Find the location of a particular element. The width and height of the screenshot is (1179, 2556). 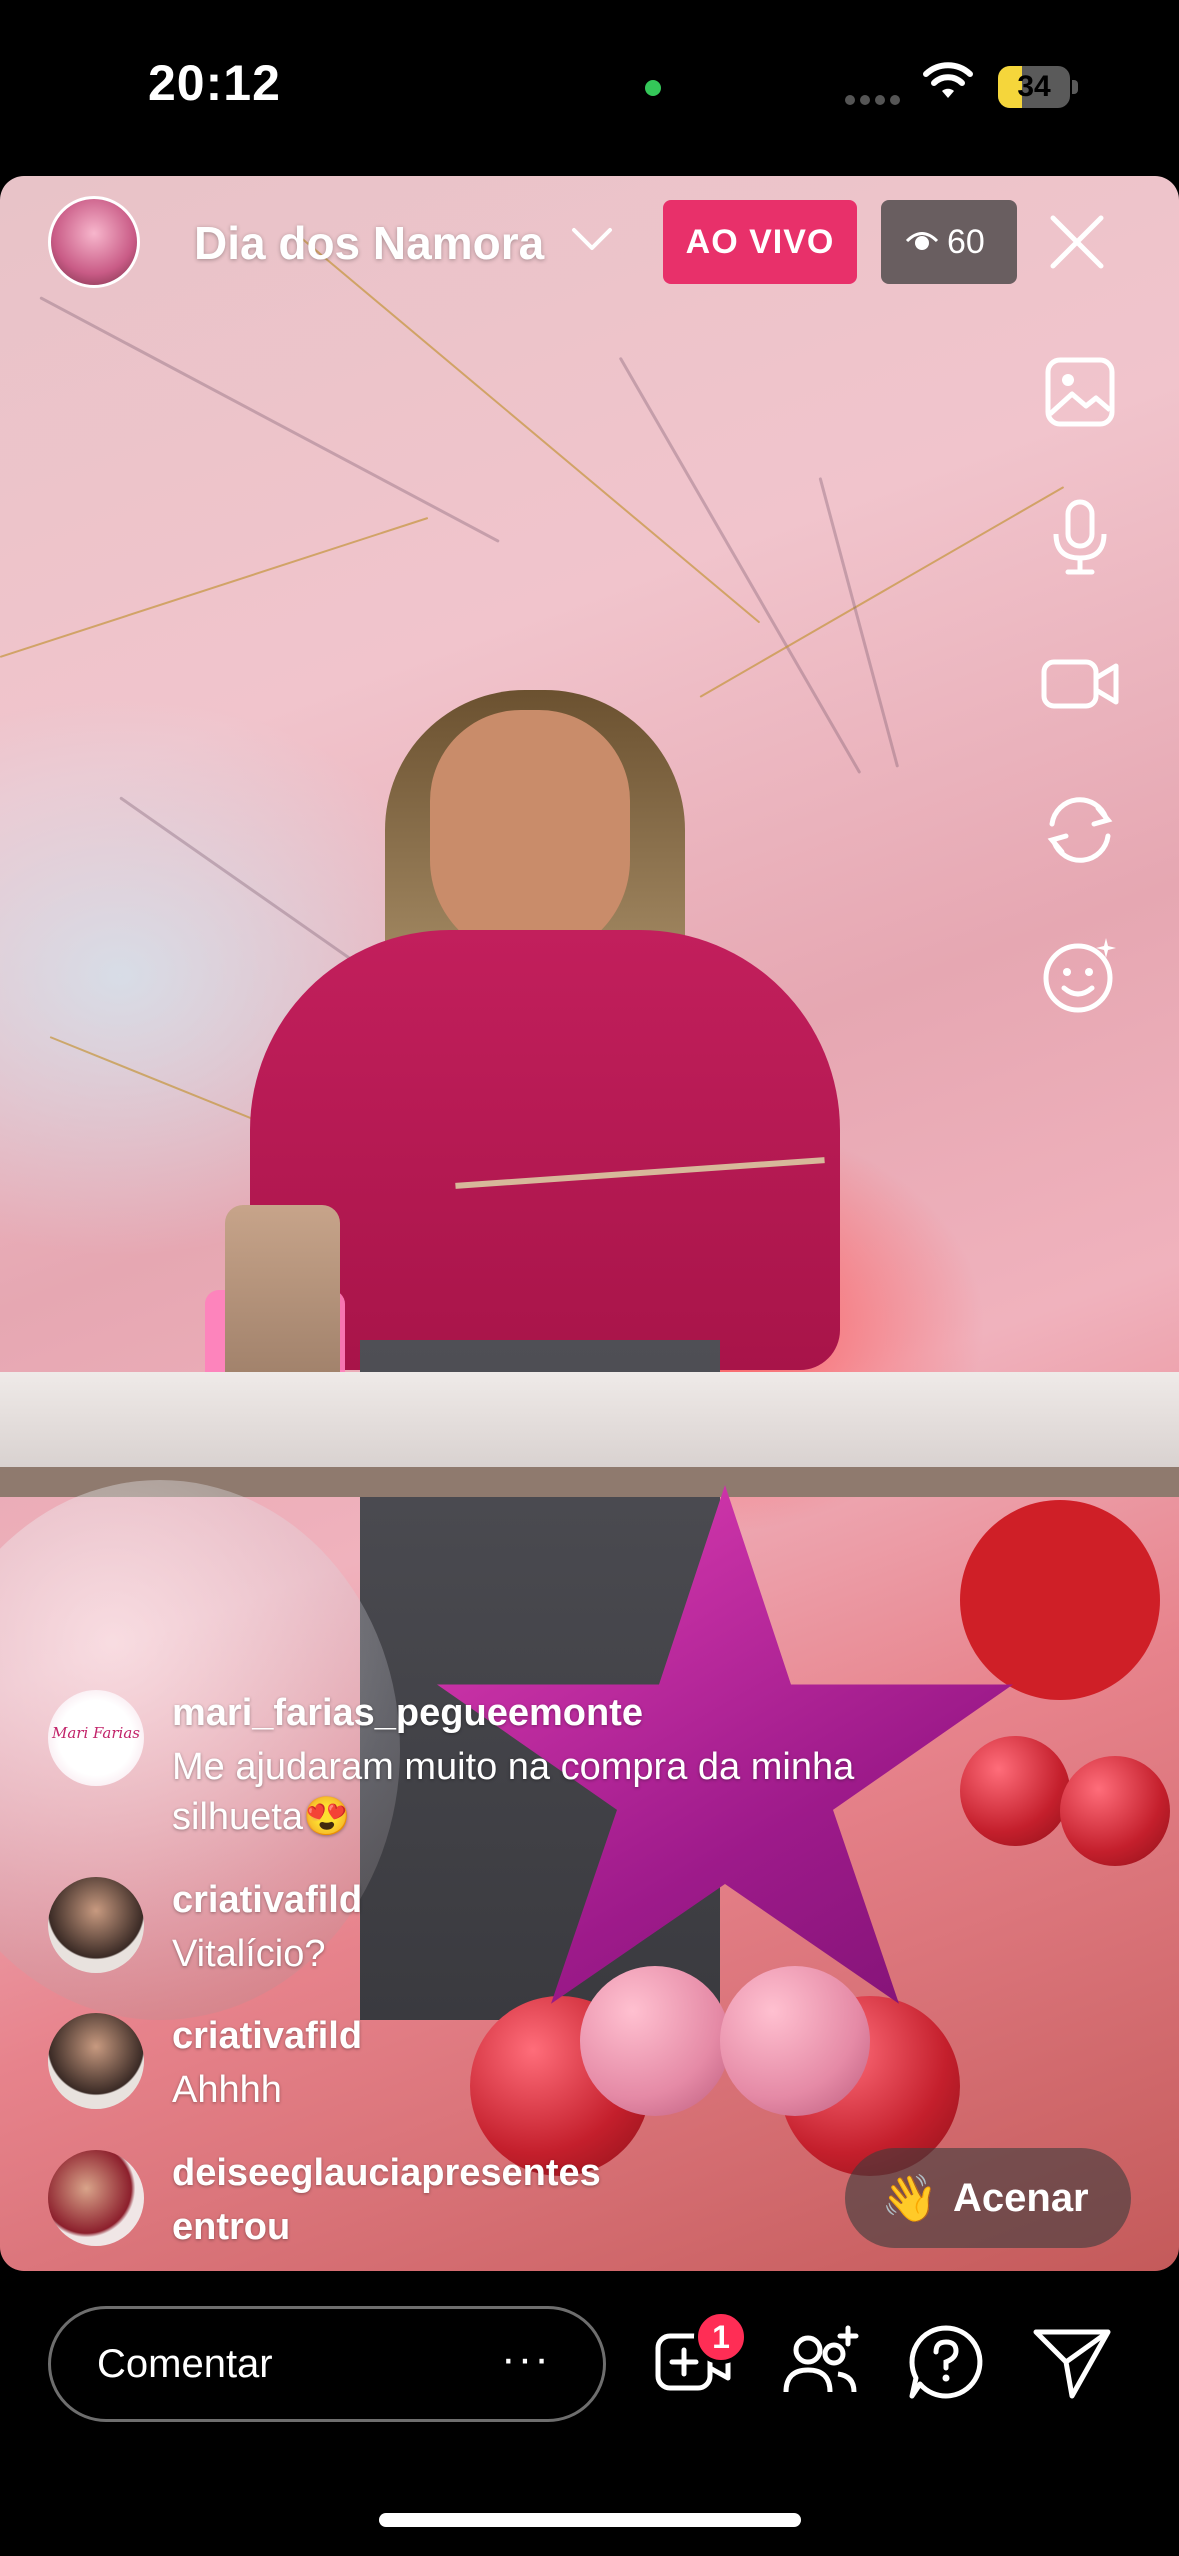

camera-in-use-indicator is located at coordinates (653, 88).